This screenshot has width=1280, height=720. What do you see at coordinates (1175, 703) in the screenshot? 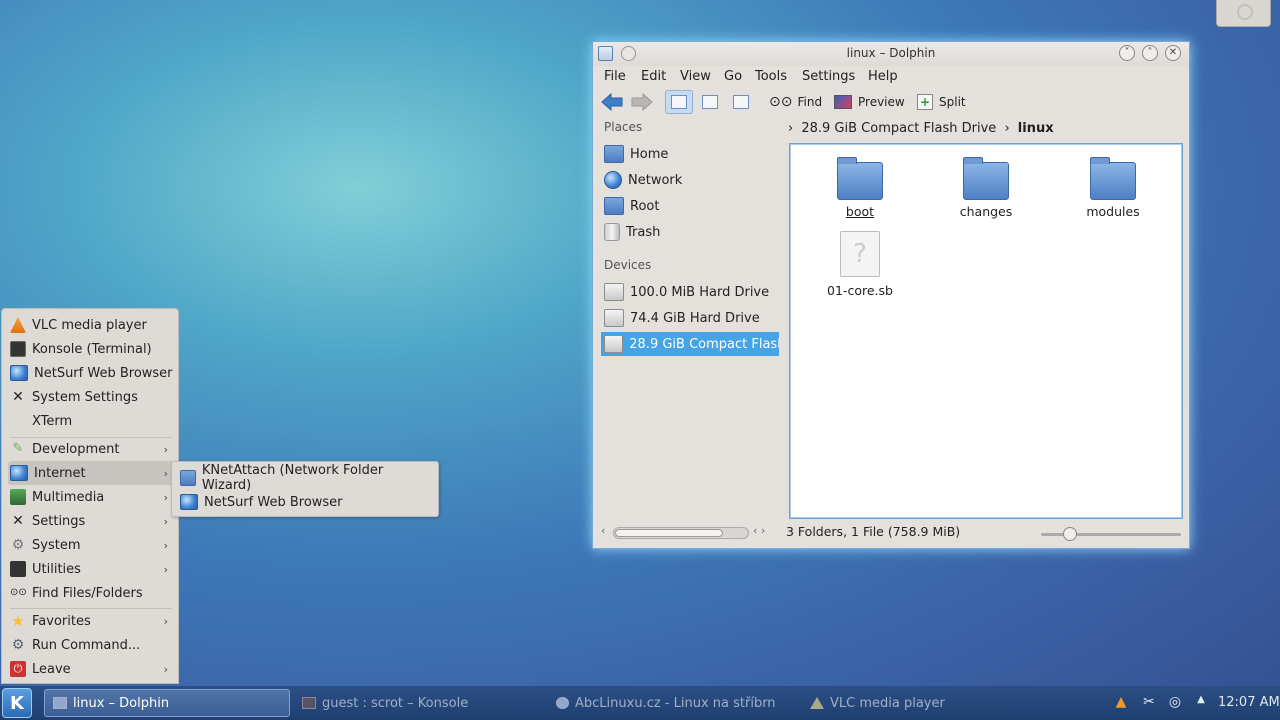
I see `network-tray-icon: ◎` at bounding box center [1175, 703].